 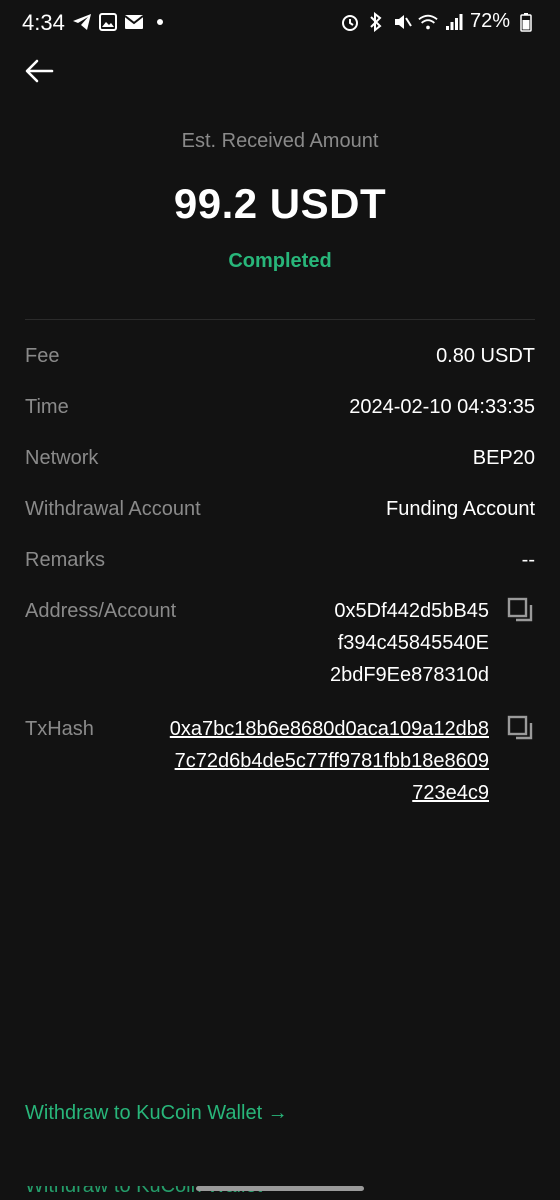 What do you see at coordinates (59, 729) in the screenshot?
I see `txhash-label: TxHash` at bounding box center [59, 729].